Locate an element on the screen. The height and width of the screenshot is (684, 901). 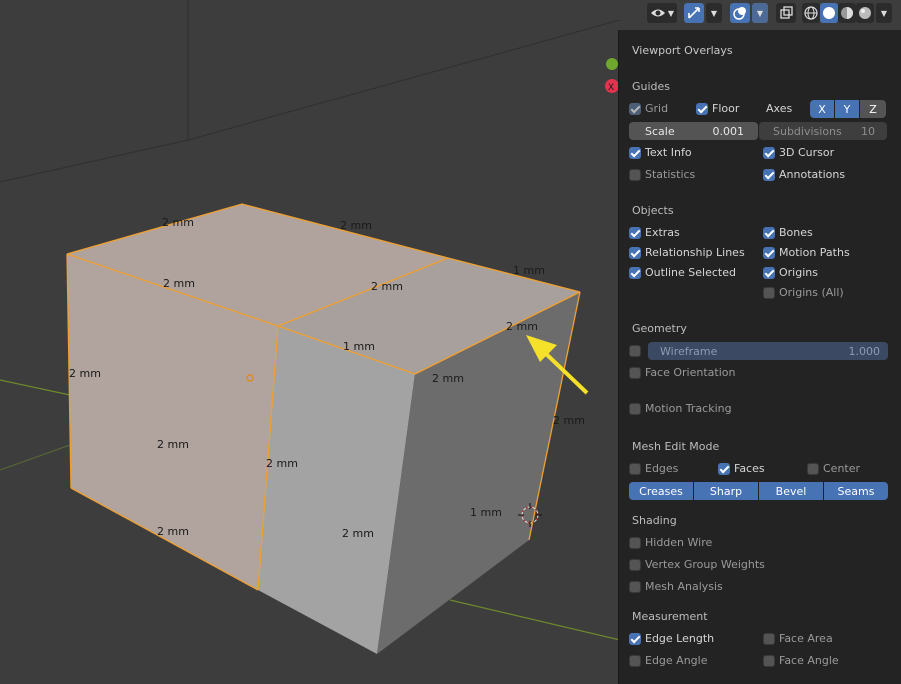
section-measurement: Measurement is located at coordinates (670, 616).